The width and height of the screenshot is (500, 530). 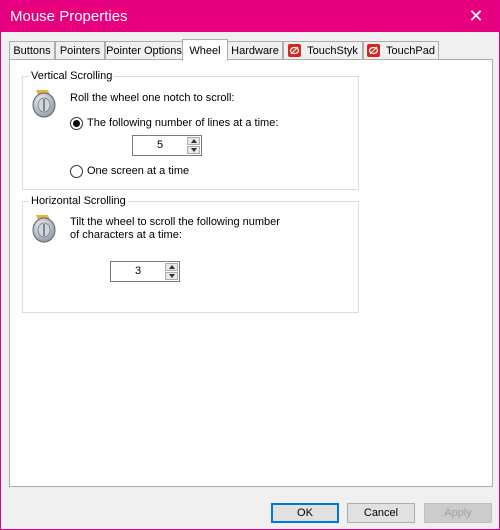 I want to click on tab-touchpad: TouchPad, so click(x=401, y=50).